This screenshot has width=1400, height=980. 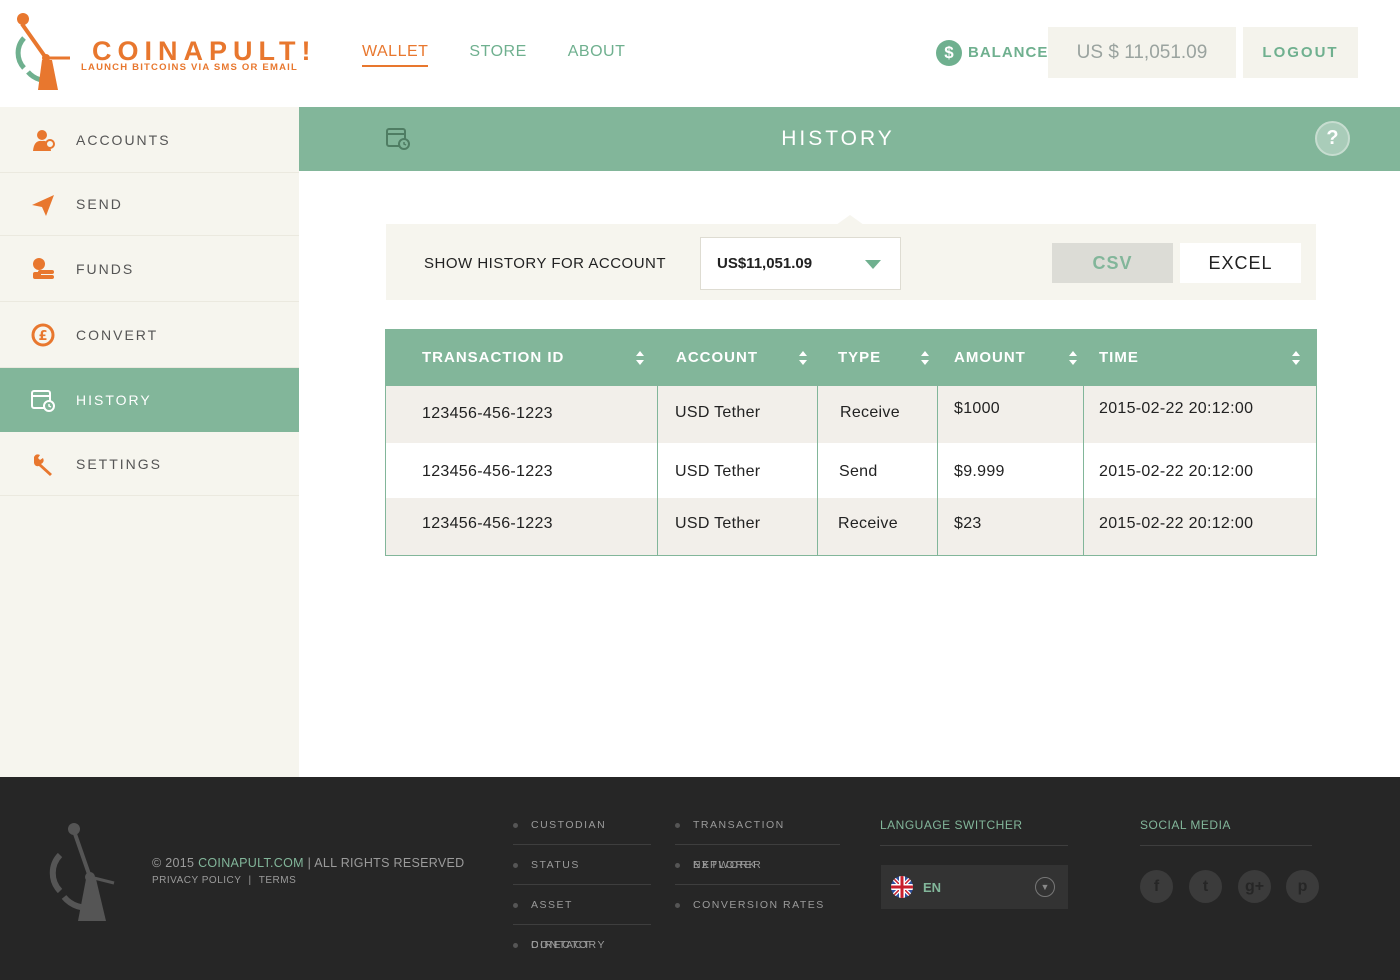 I want to click on footer-link-explorer: EXPLORER, so click(x=757, y=865).